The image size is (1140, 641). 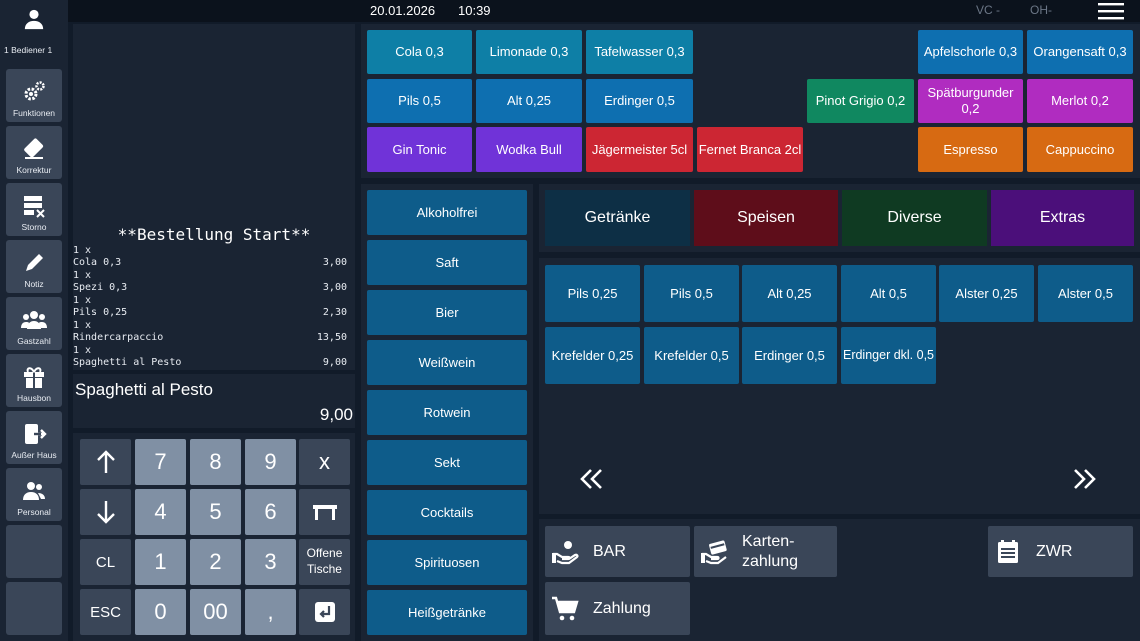 I want to click on sidebar-item-label: Funktionen, so click(x=34, y=113).